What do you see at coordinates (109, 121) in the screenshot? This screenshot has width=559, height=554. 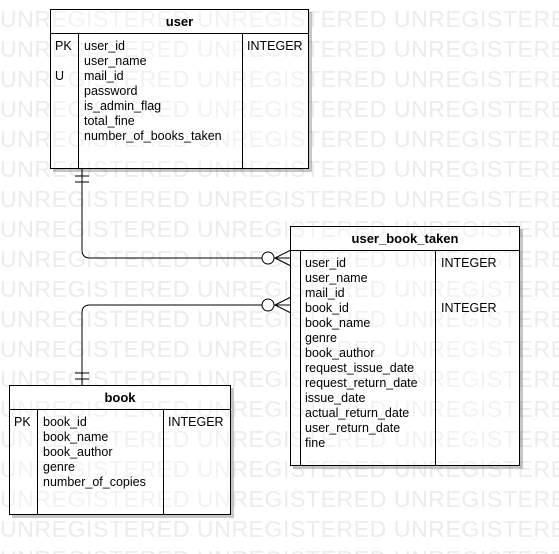 I see `entity-cell: total_fine` at bounding box center [109, 121].